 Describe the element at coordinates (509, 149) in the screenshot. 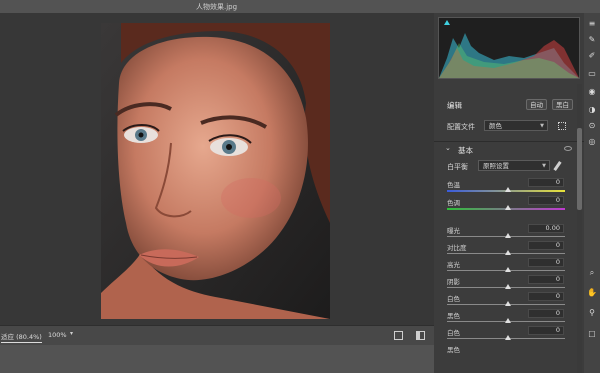

I see `basic-section-header: ⌄ 基本` at that location.